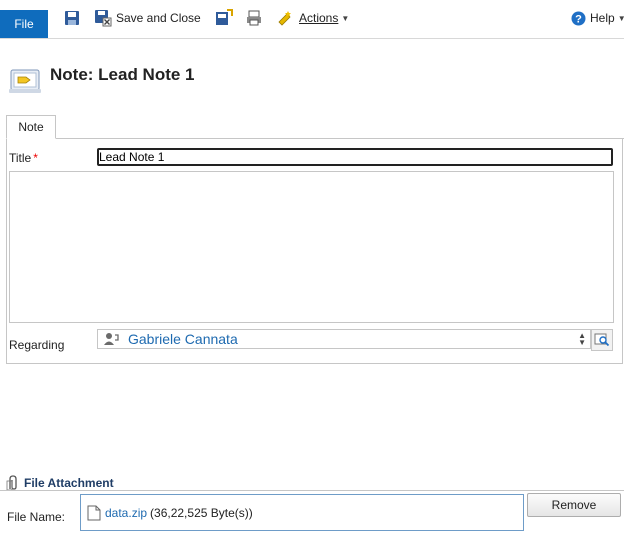 The width and height of the screenshot is (624, 545). Describe the element at coordinates (602, 18) in the screenshot. I see `help-label: Help` at that location.